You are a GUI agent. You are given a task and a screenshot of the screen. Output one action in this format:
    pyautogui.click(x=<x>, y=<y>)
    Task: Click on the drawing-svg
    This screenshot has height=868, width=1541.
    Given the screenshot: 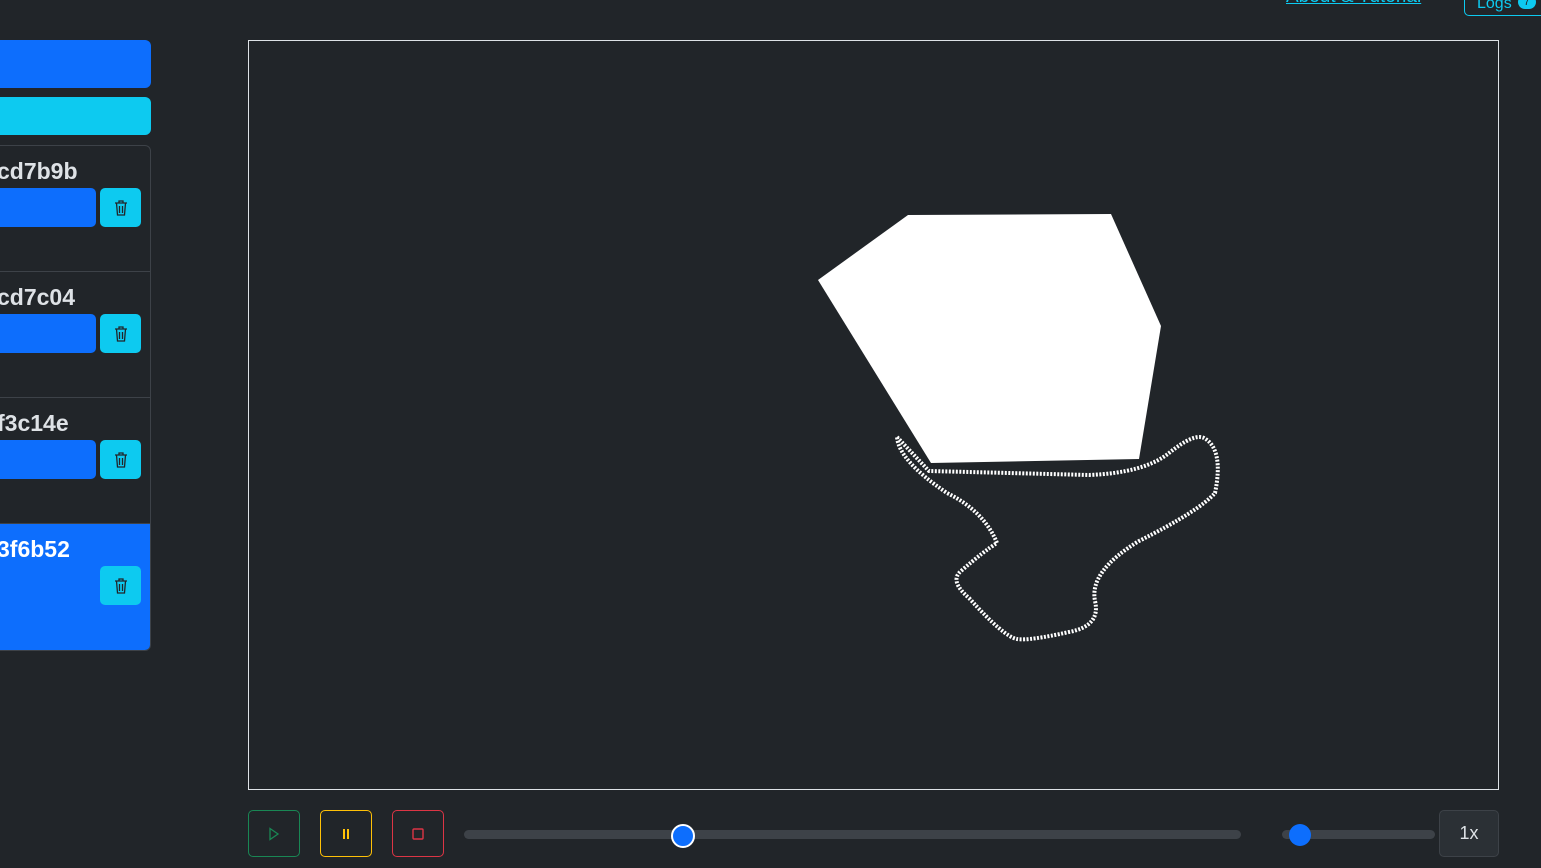 What is the action you would take?
    pyautogui.click(x=1019, y=428)
    